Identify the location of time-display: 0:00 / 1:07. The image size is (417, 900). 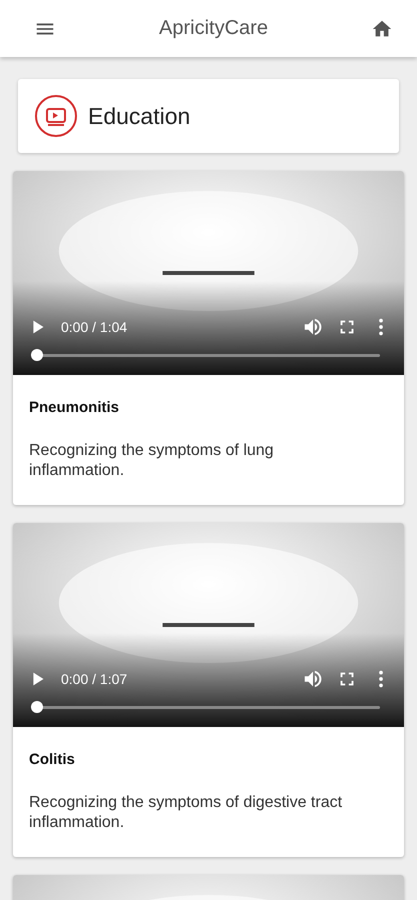
(94, 679).